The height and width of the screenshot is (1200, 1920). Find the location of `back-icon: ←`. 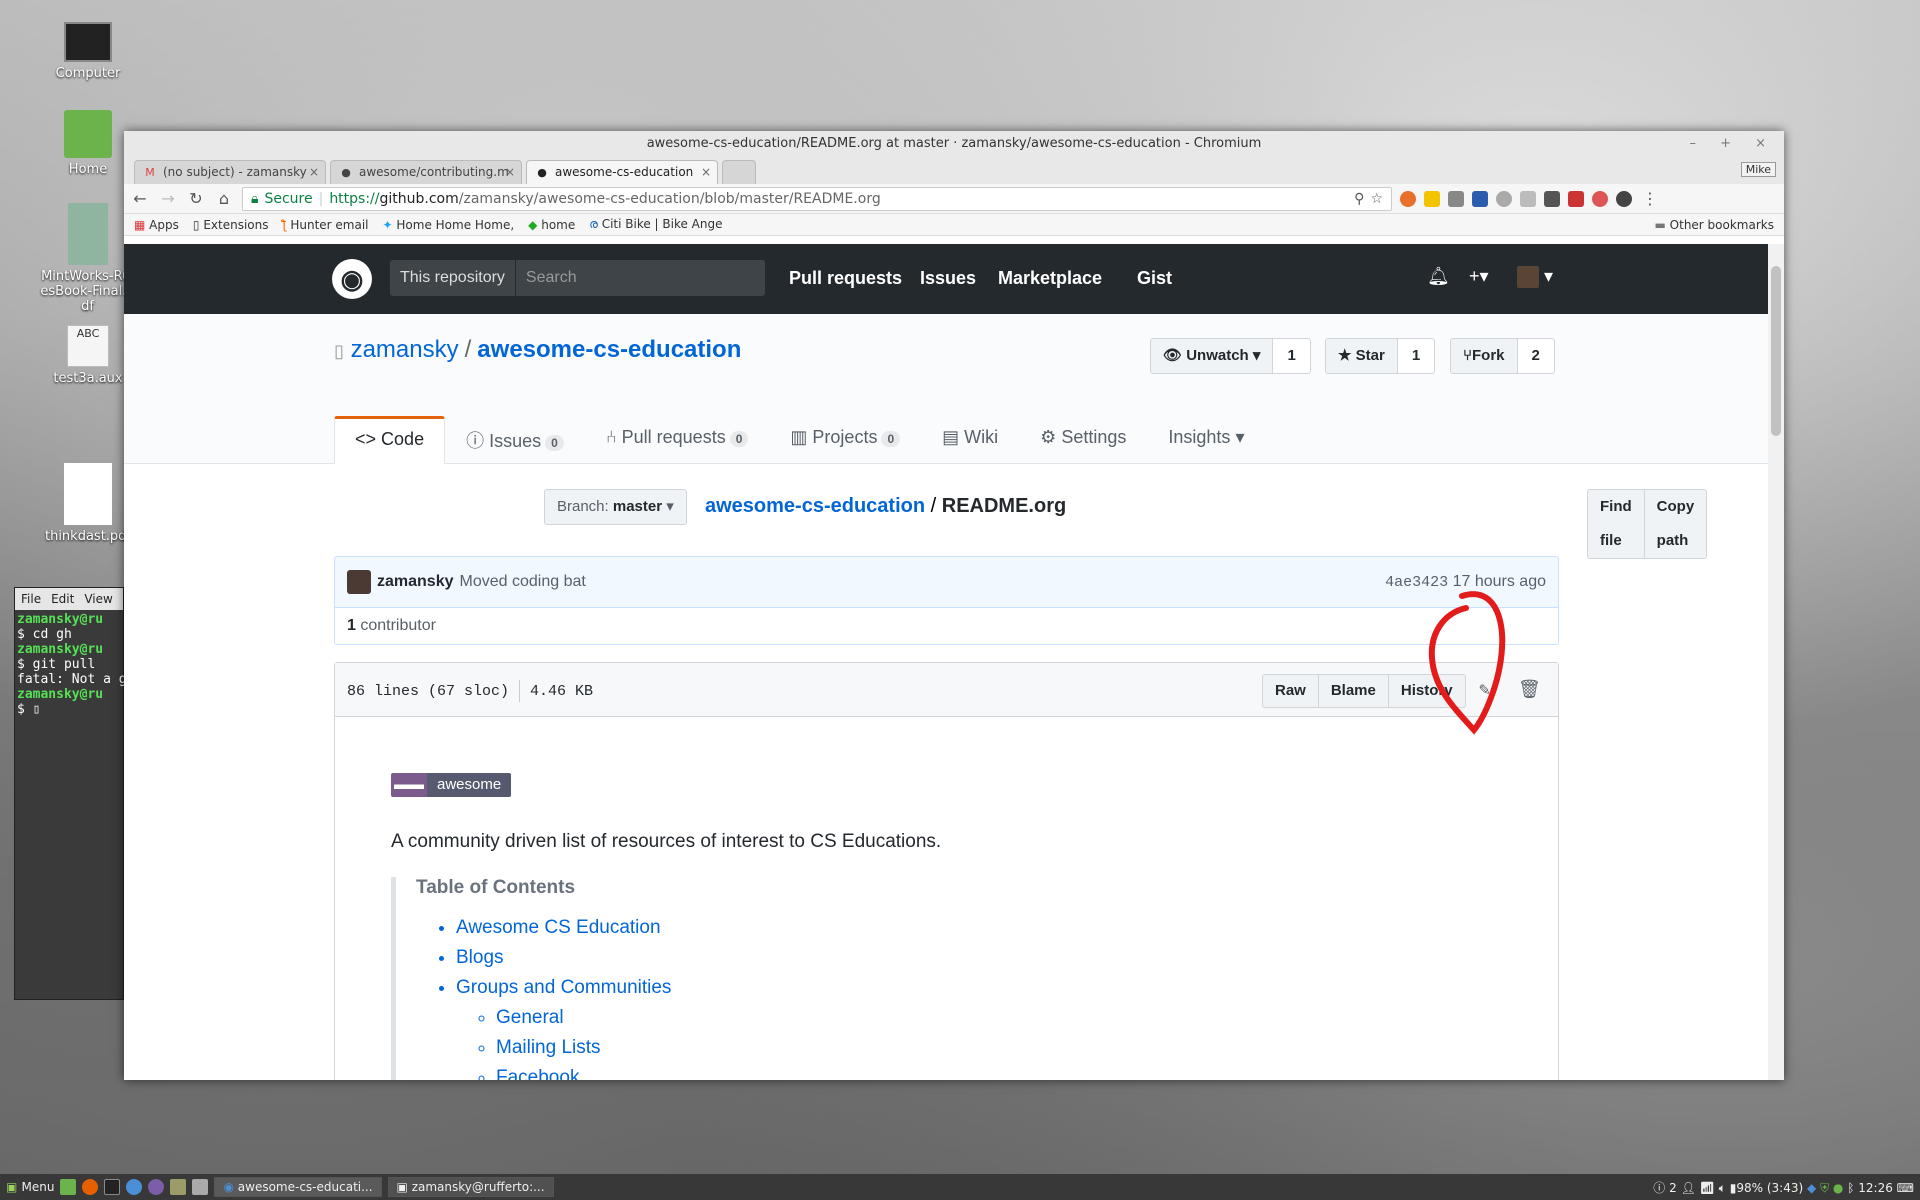

back-icon: ← is located at coordinates (140, 198).